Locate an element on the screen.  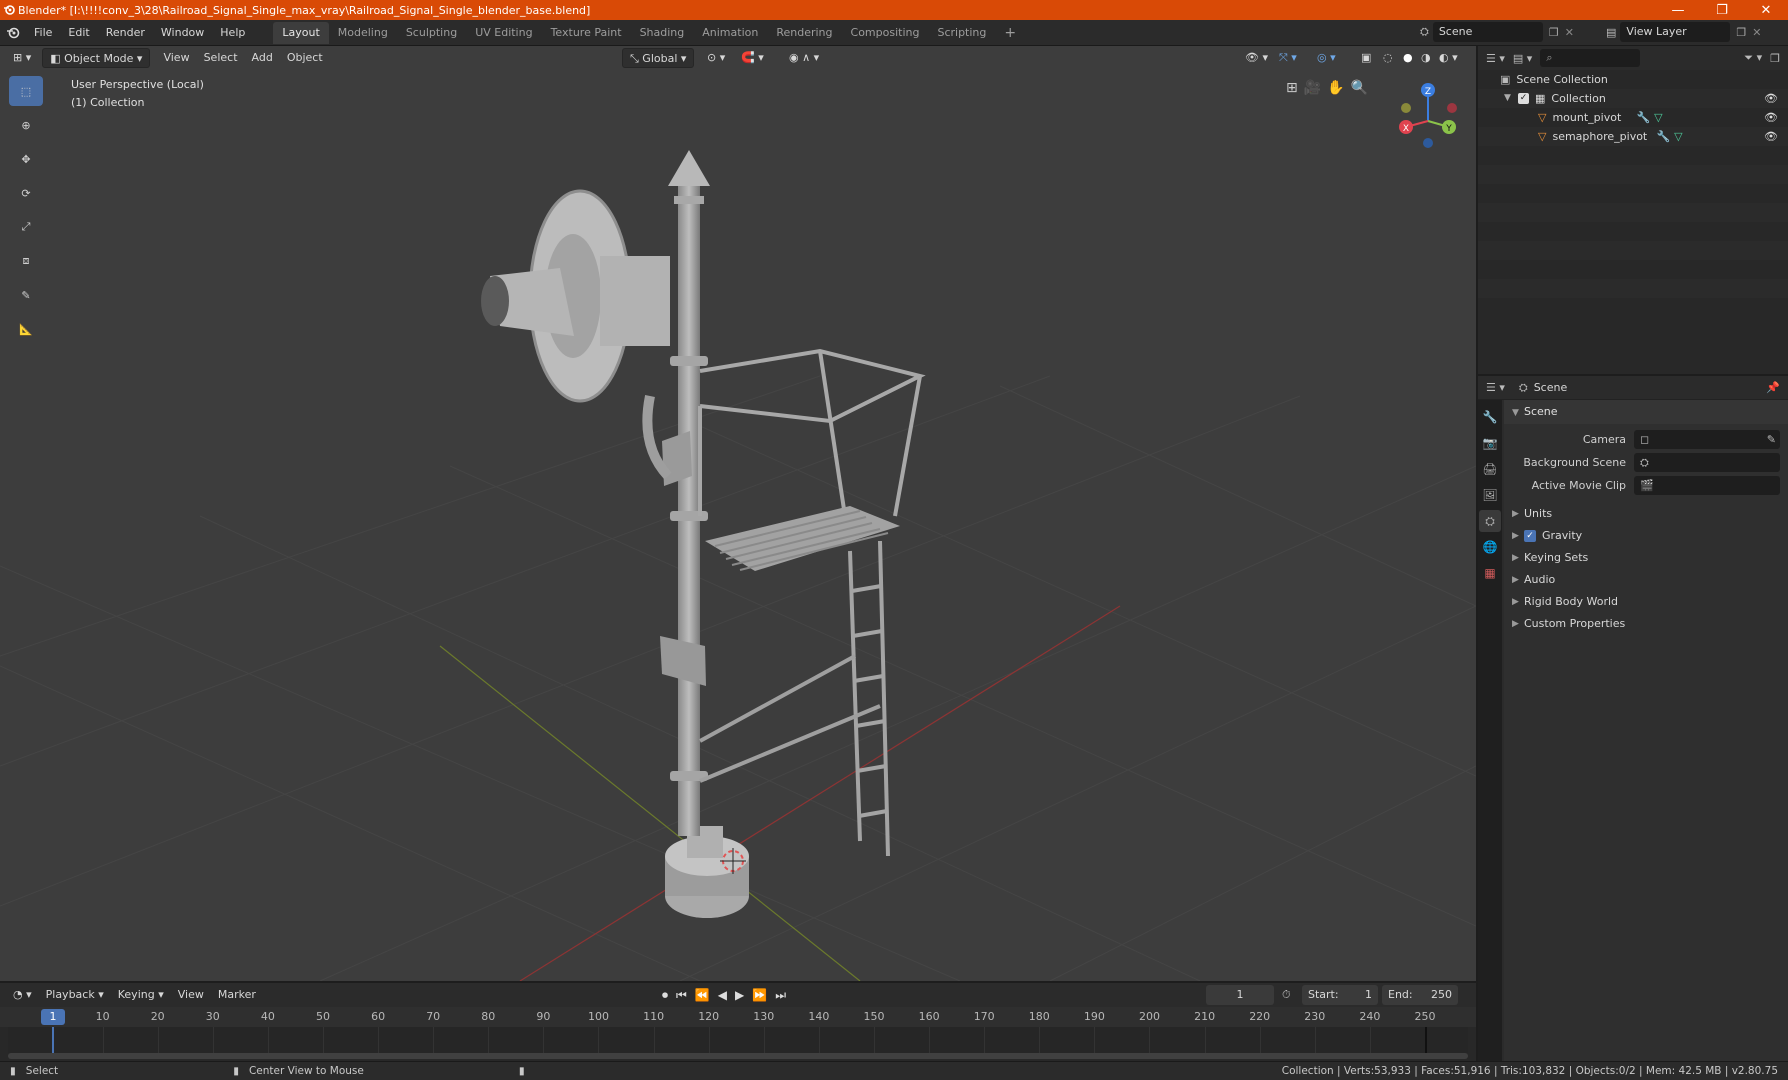
view-layer-tab-icon: 🖼 is located at coordinates (1490, 495).